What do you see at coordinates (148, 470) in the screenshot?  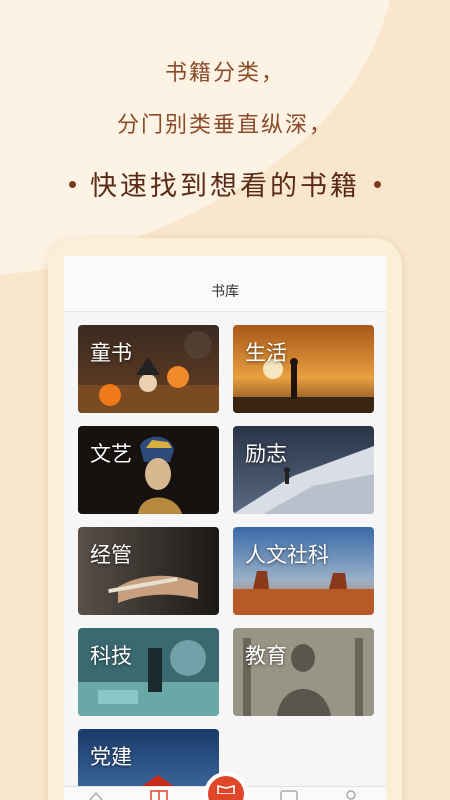 I see `category-card-arts: 文艺` at bounding box center [148, 470].